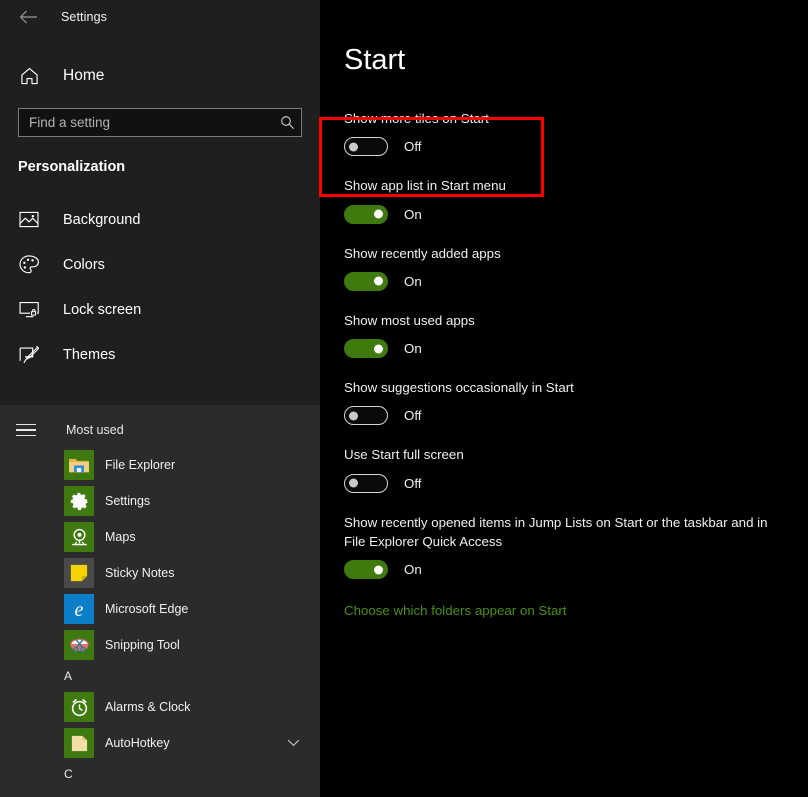  I want to click on setting-show-most-used: Show most used apps On, so click(555, 335).